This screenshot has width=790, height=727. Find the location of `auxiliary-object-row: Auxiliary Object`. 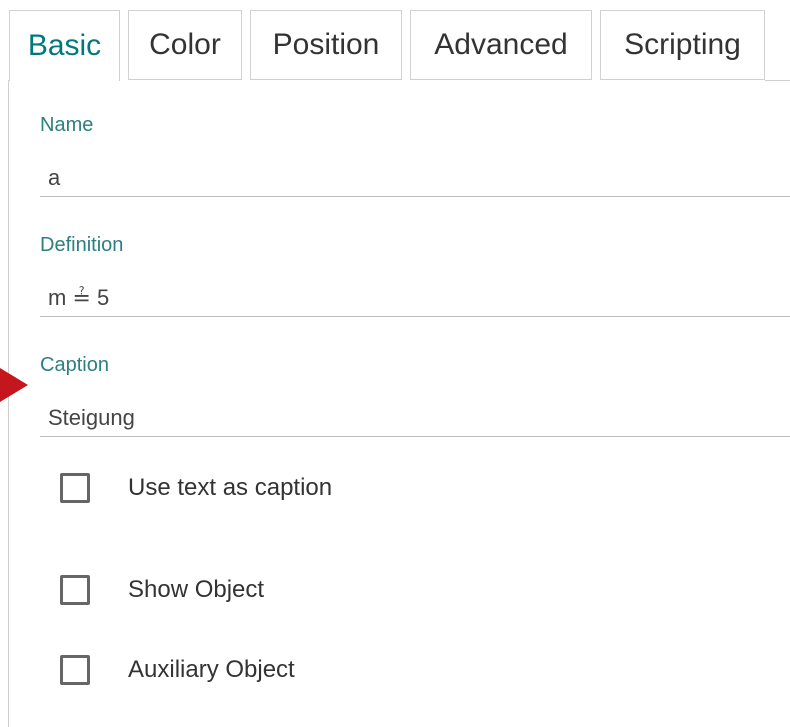

auxiliary-object-row: Auxiliary Object is located at coordinates (177, 670).